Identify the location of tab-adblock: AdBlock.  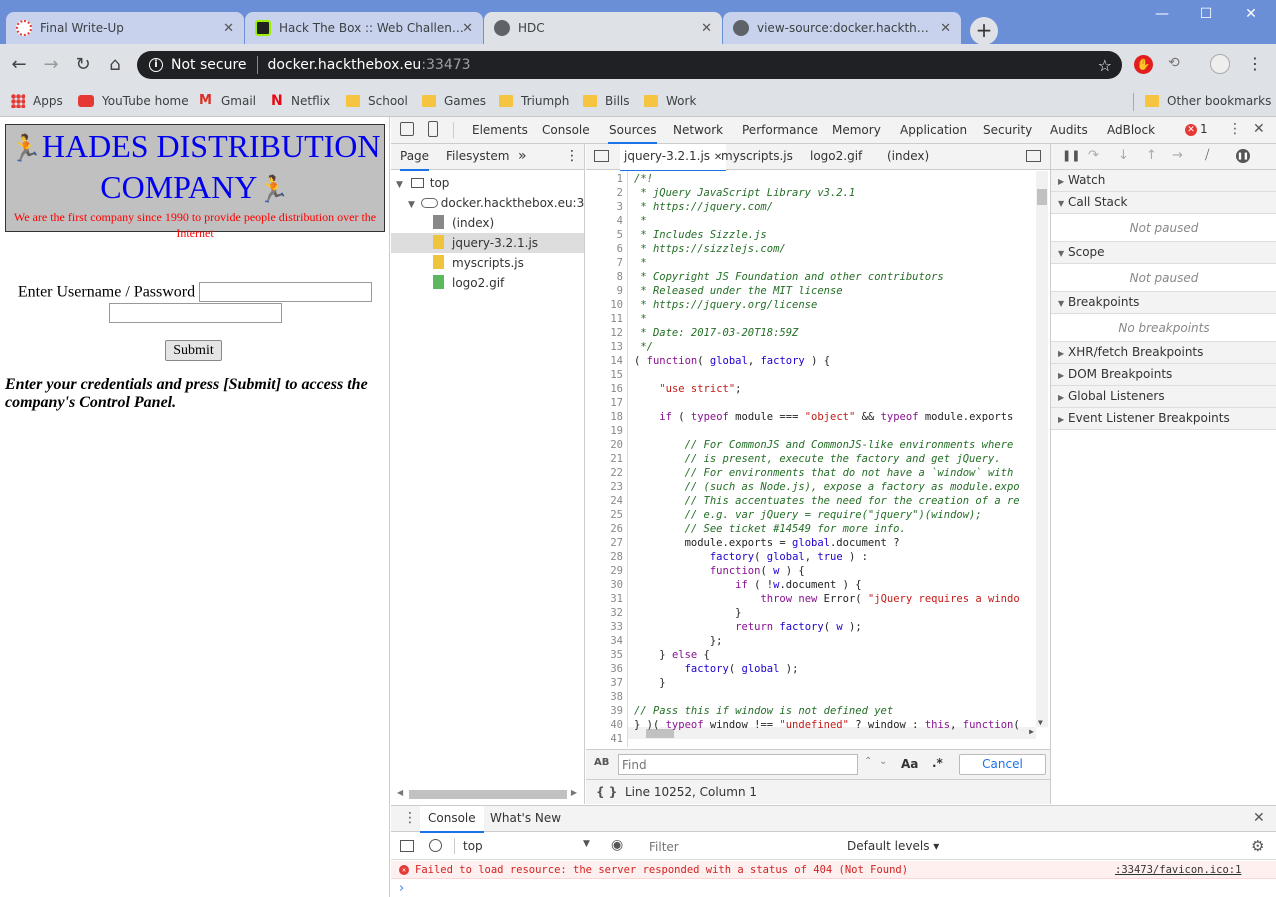
(1131, 130).